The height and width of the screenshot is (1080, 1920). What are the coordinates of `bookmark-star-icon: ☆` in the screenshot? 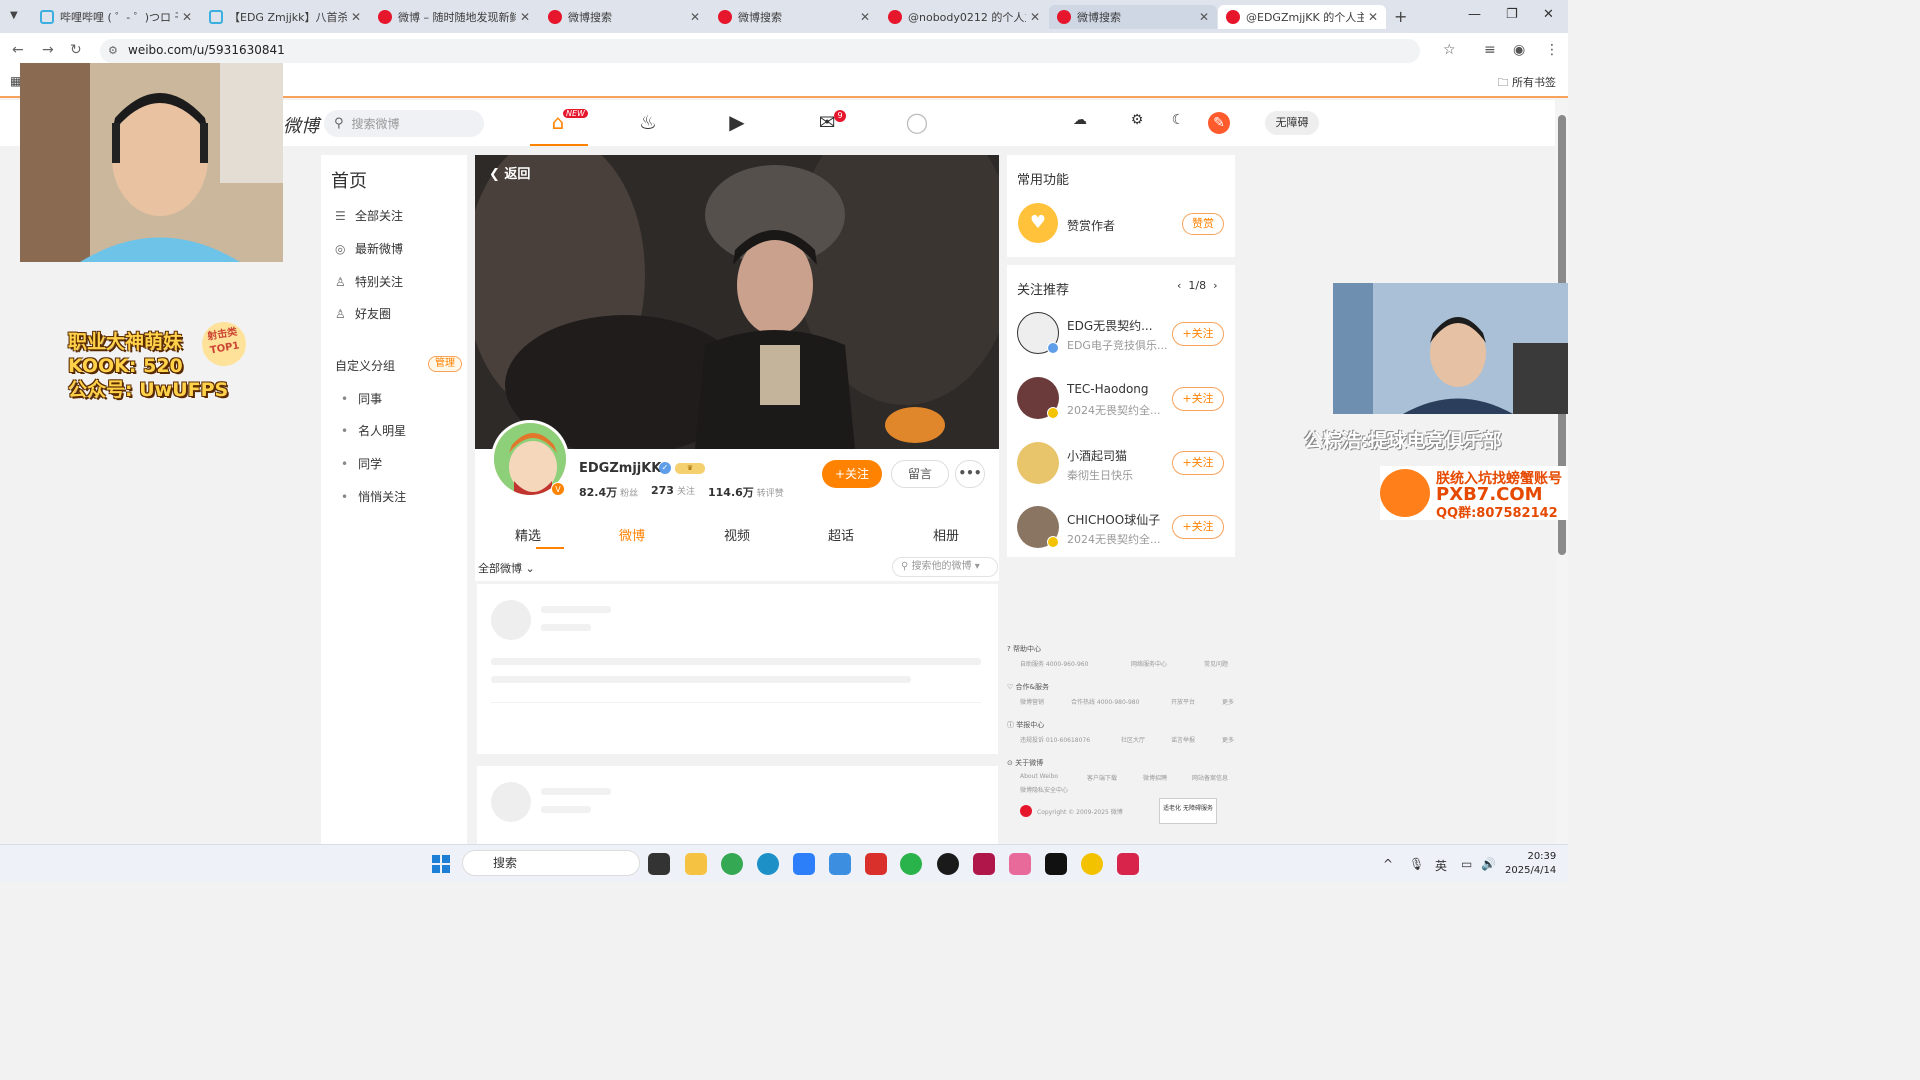 It's located at (1449, 50).